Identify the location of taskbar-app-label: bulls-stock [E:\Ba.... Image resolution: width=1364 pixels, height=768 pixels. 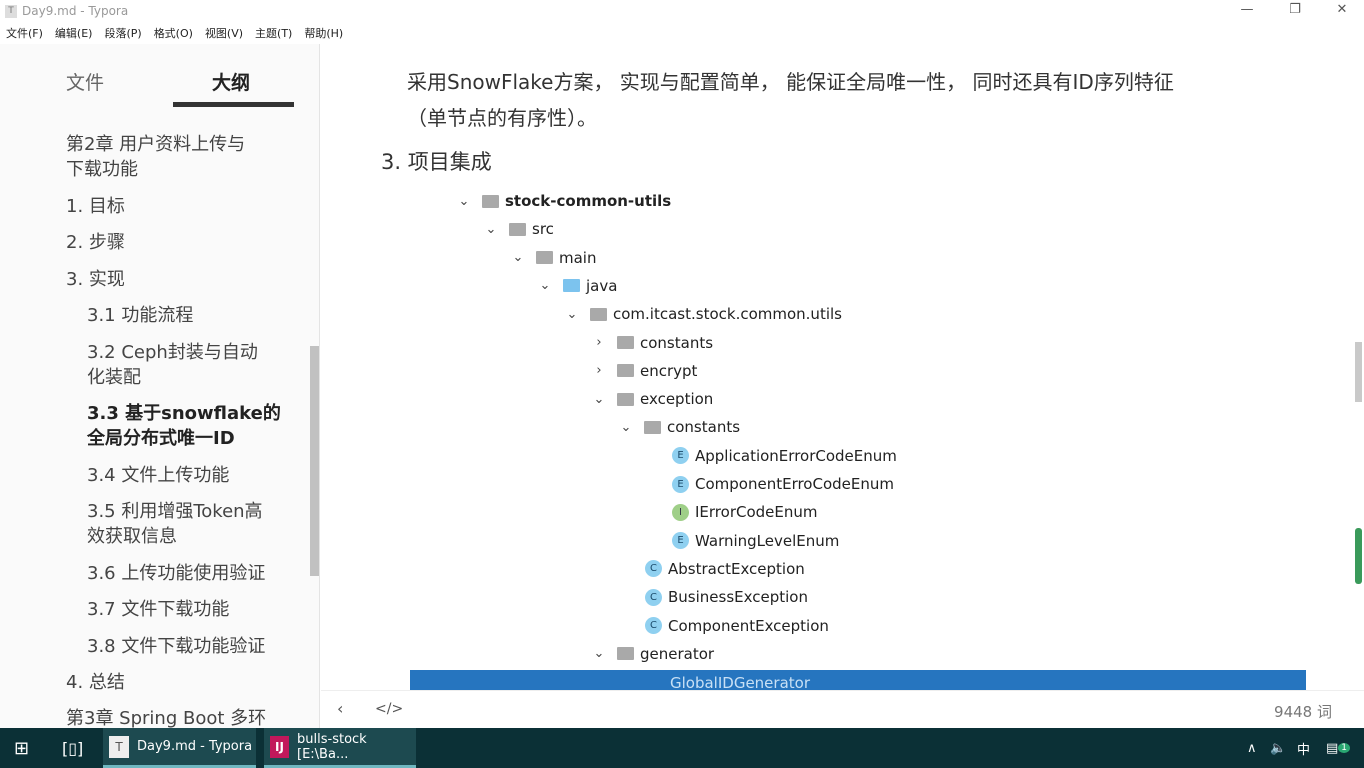
(332, 746).